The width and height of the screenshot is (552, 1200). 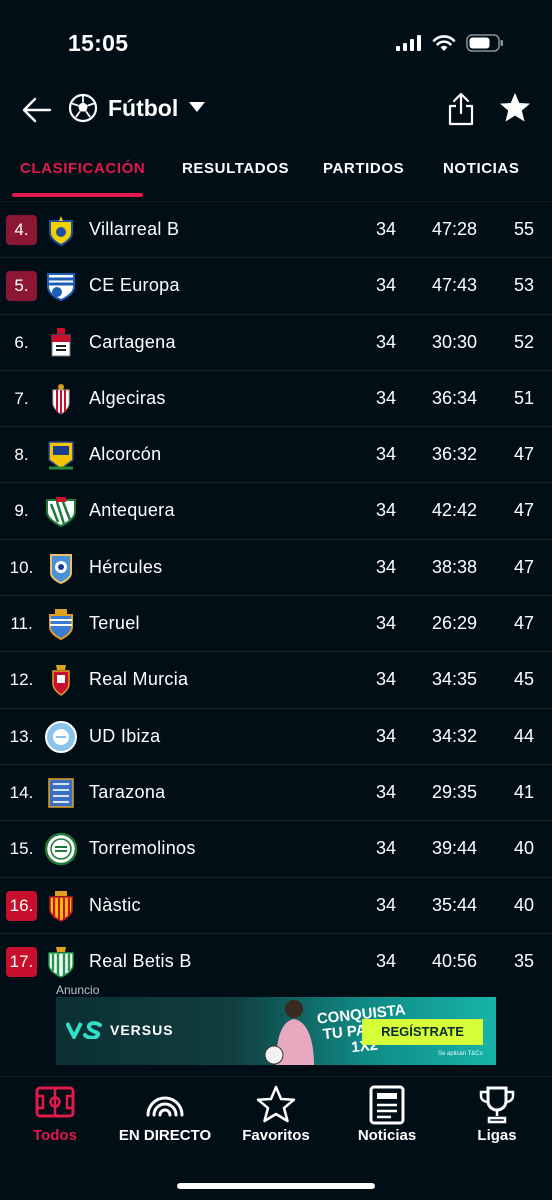 I want to click on star-outline-icon, so click(x=276, y=1104).